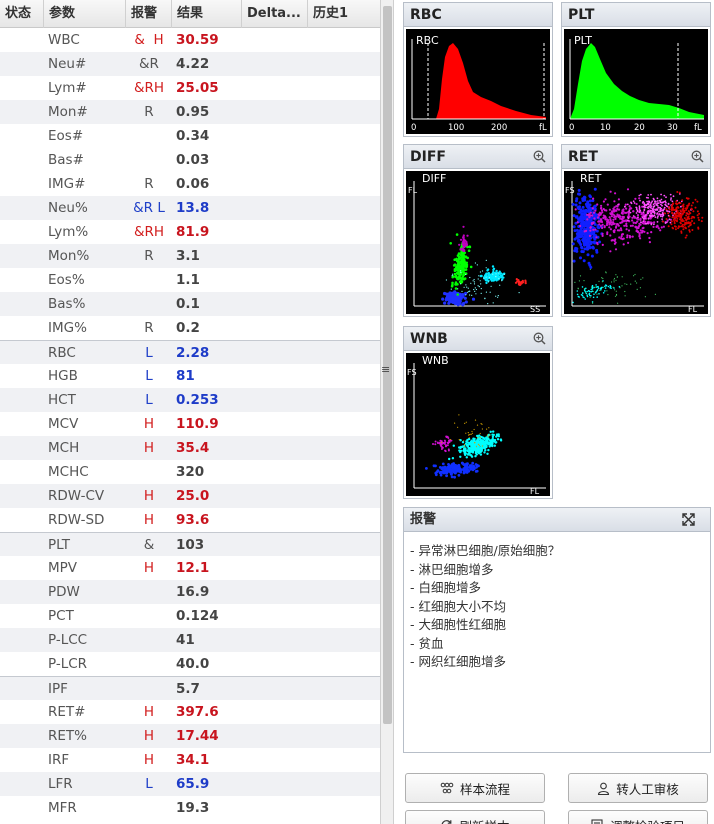  What do you see at coordinates (190, 136) in the screenshot?
I see `table-row: Eos# 0.34` at bounding box center [190, 136].